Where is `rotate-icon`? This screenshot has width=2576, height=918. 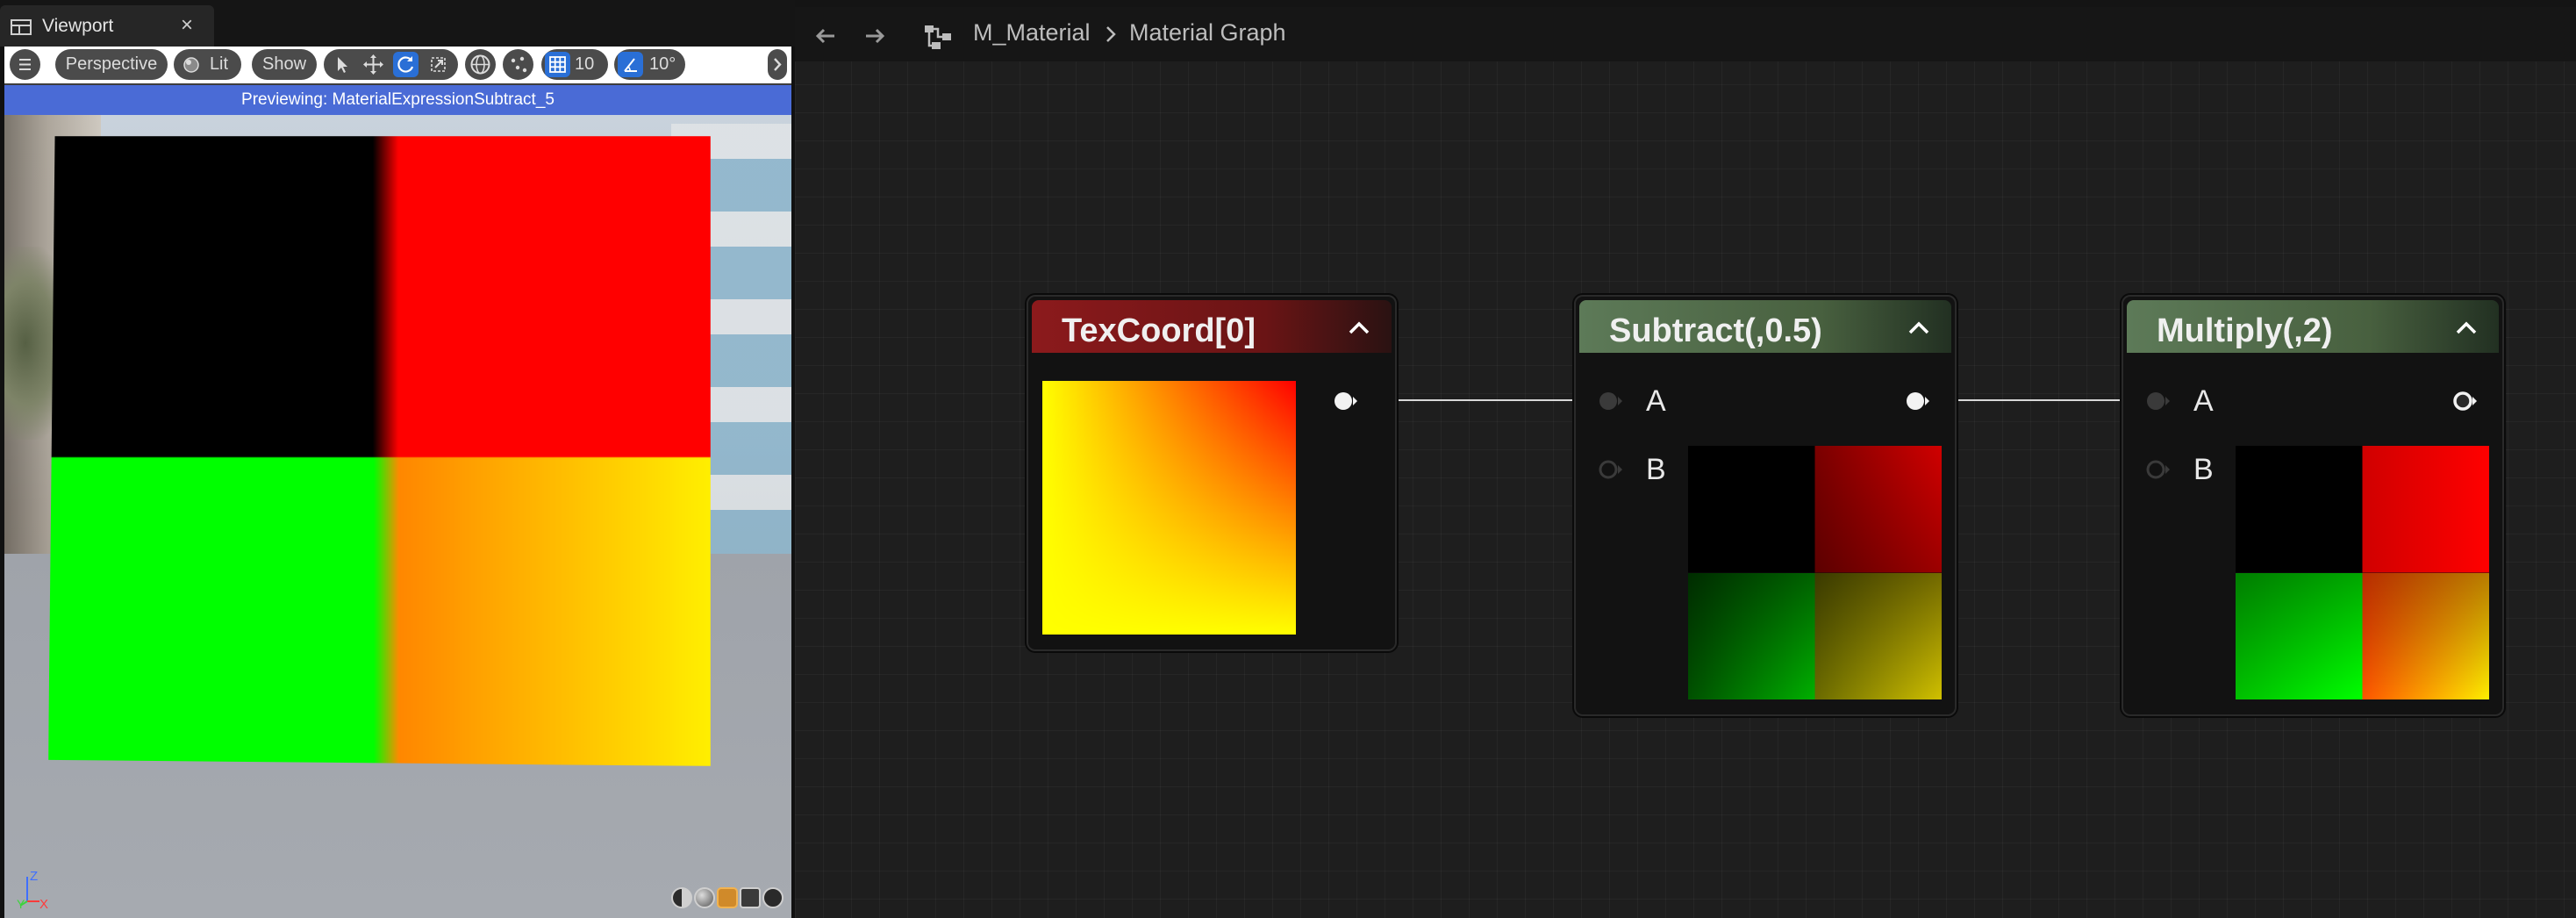 rotate-icon is located at coordinates (405, 65).